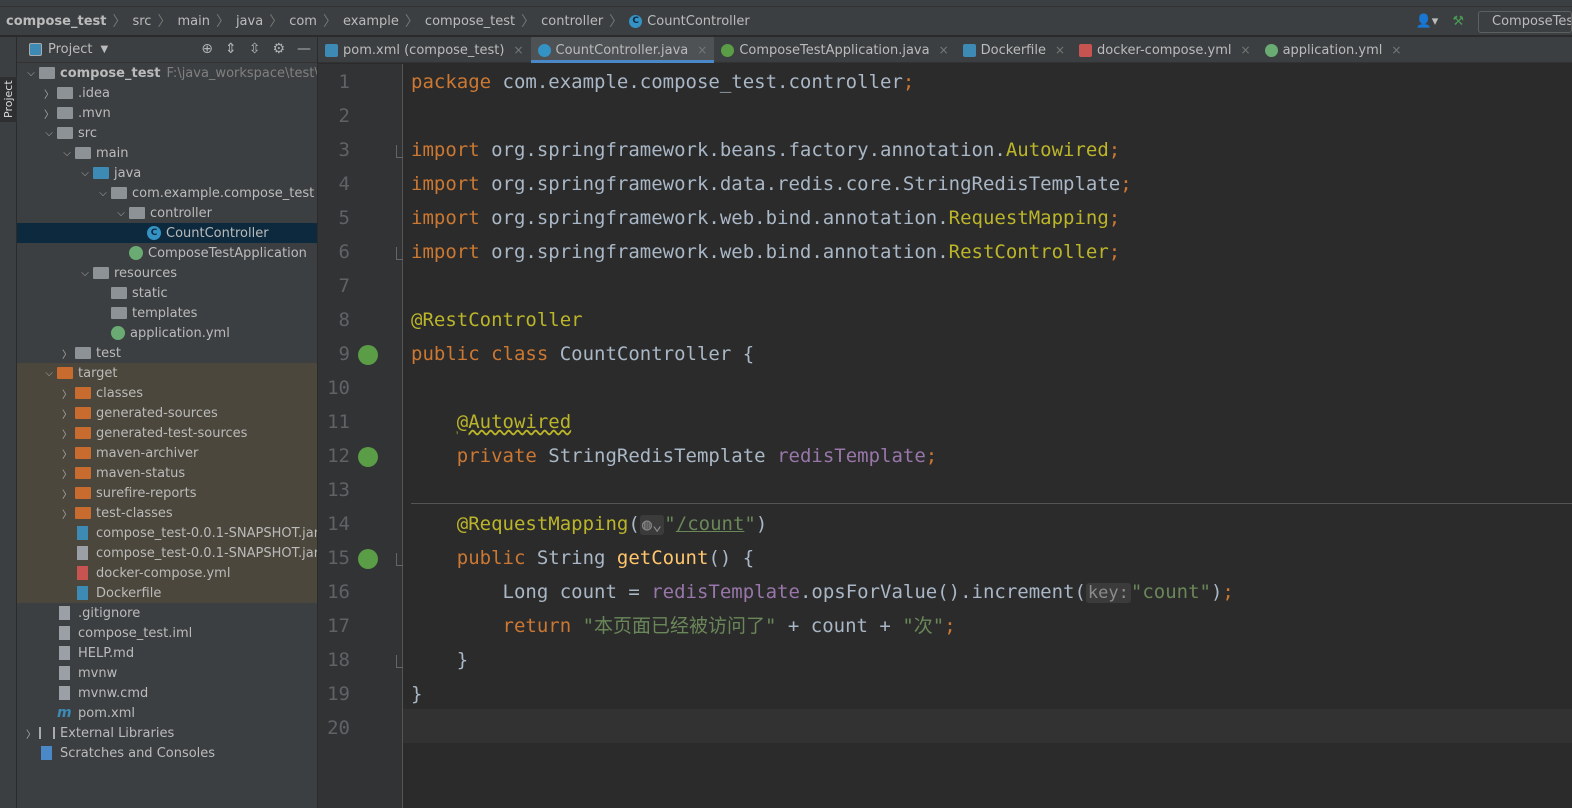  Describe the element at coordinates (167, 433) in the screenshot. I see `tree-item: 〉 generated-test-sources` at that location.